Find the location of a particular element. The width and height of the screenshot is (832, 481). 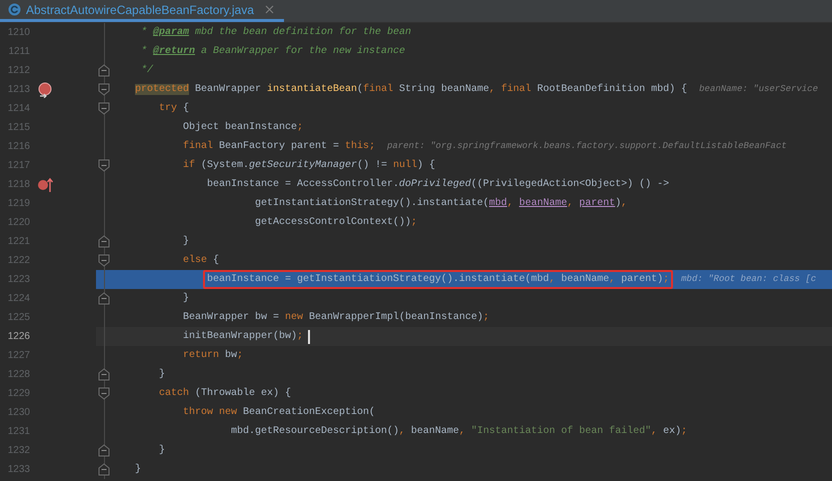

code-text: catch (Throwable ex) { is located at coordinates (225, 393).